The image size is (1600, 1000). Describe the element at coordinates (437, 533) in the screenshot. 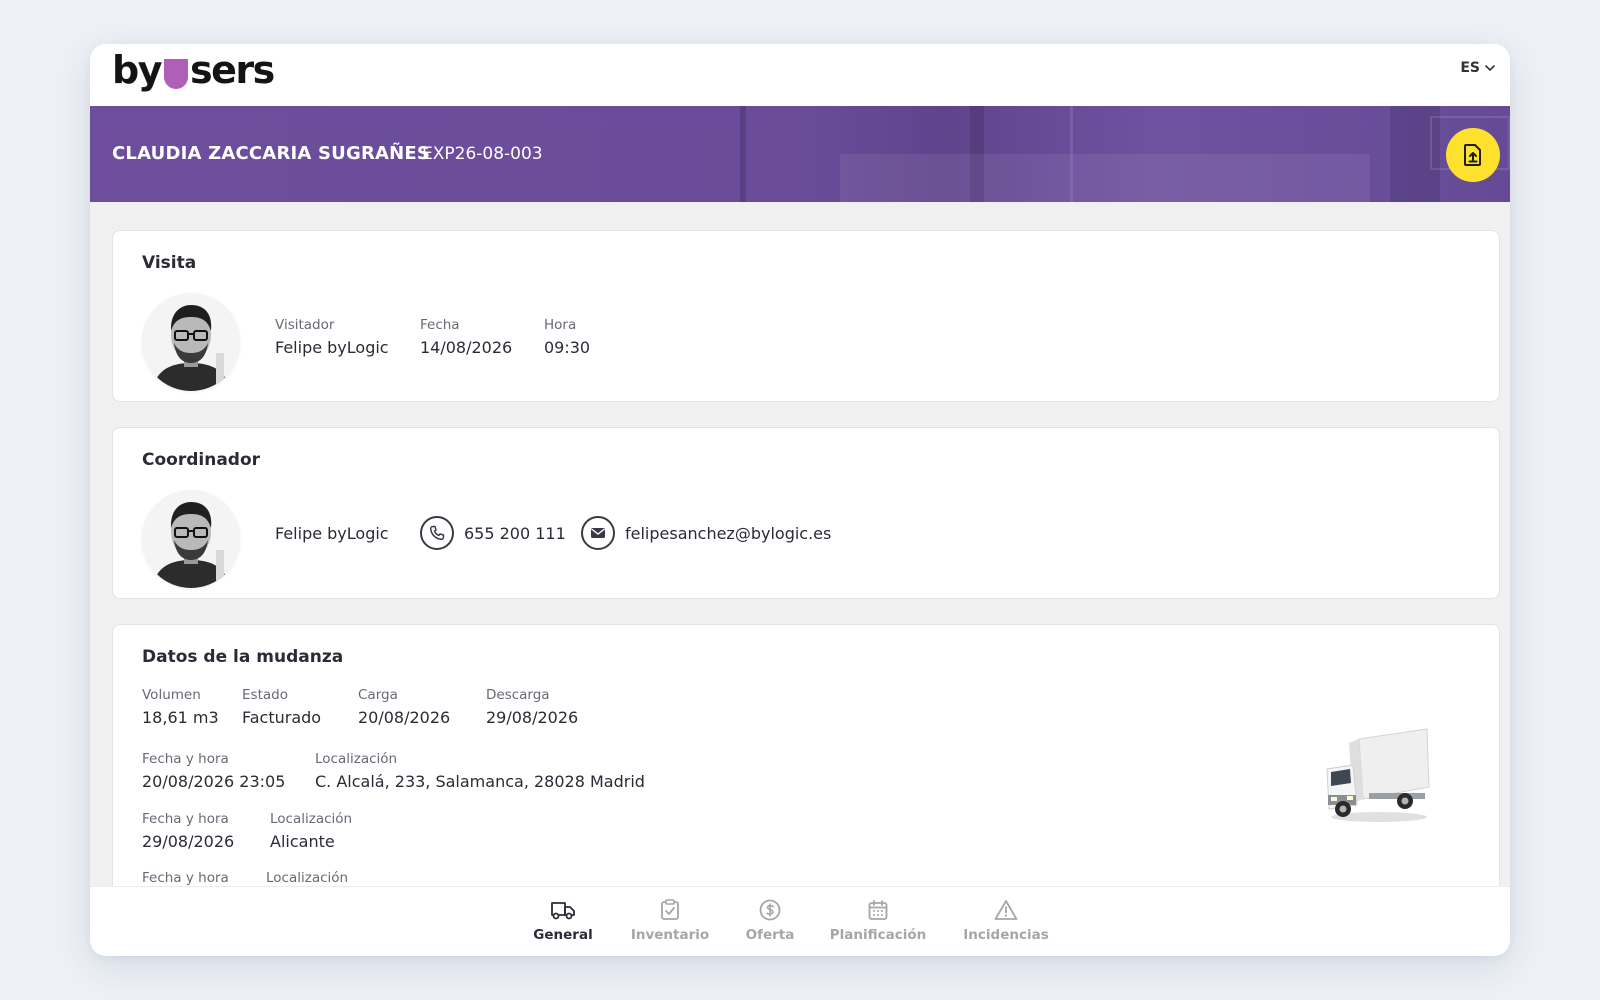

I see `phone-icon` at that location.